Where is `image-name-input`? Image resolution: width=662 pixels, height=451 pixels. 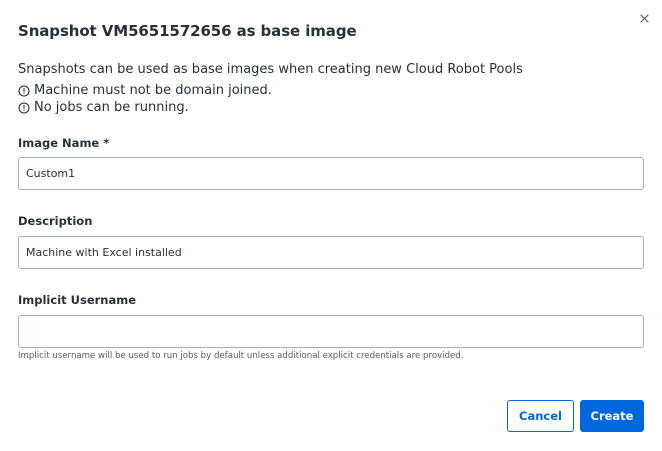
image-name-input is located at coordinates (331, 173).